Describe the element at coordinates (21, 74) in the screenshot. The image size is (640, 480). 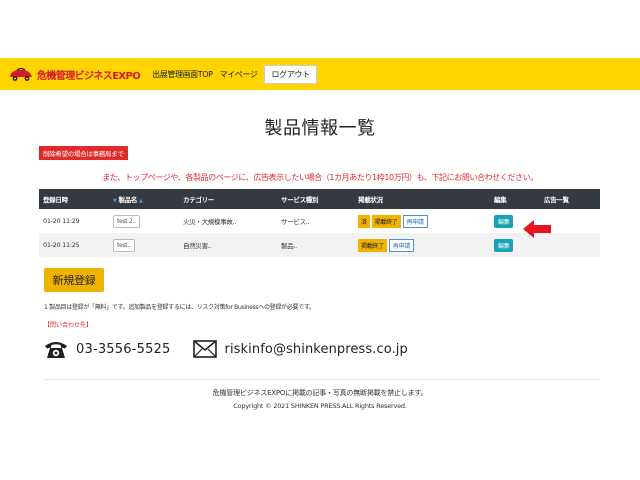
I see `car-logo-icon` at that location.